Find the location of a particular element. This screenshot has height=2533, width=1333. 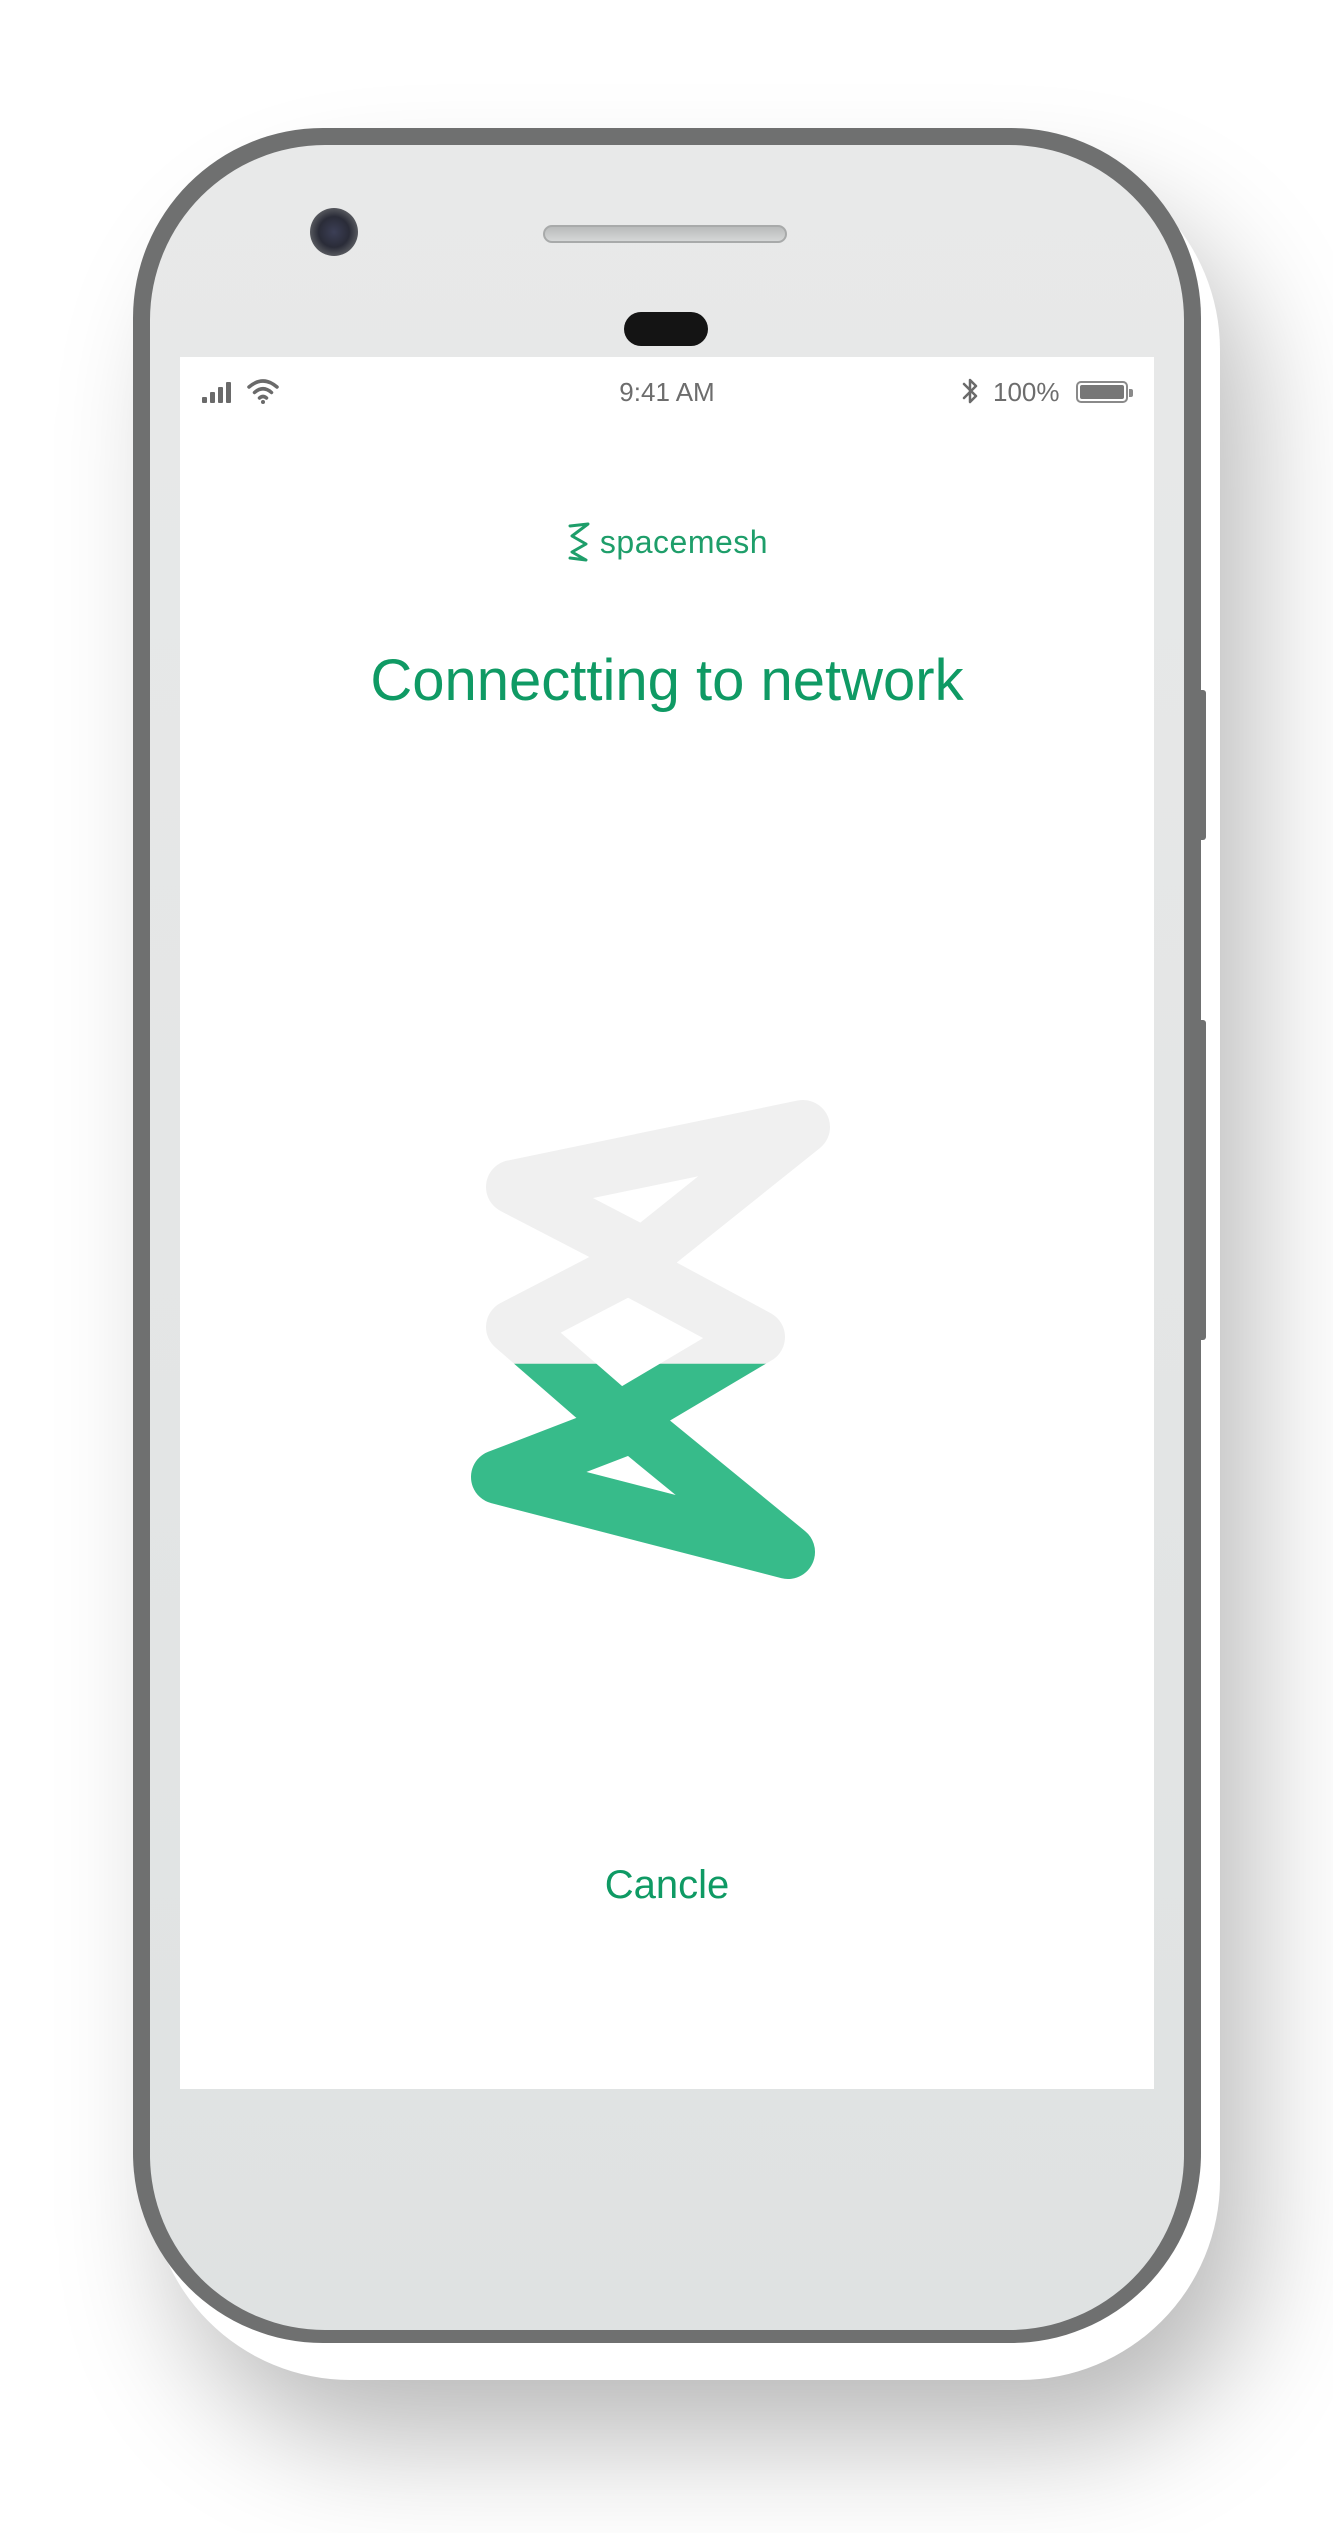

earpiece-speaker is located at coordinates (665, 234).